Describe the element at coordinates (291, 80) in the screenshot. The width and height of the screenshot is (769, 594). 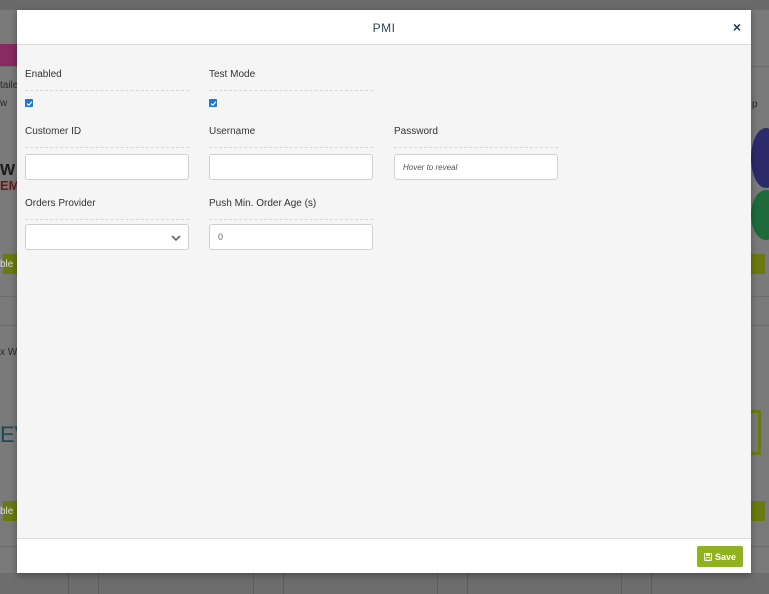
I see `test-mode-field: Test Mode` at that location.